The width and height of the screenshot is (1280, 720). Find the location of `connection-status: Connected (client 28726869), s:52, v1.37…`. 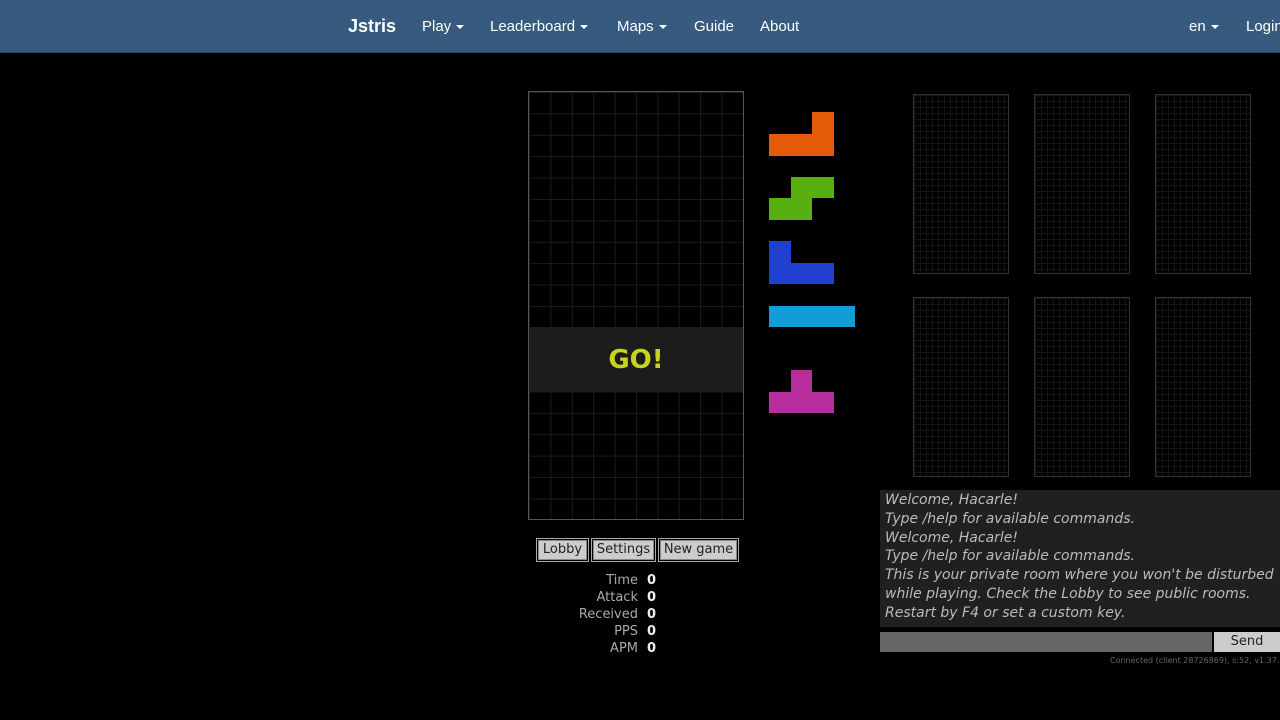

connection-status: Connected (client 28726869), s:52, v1.37… is located at coordinates (1195, 660).